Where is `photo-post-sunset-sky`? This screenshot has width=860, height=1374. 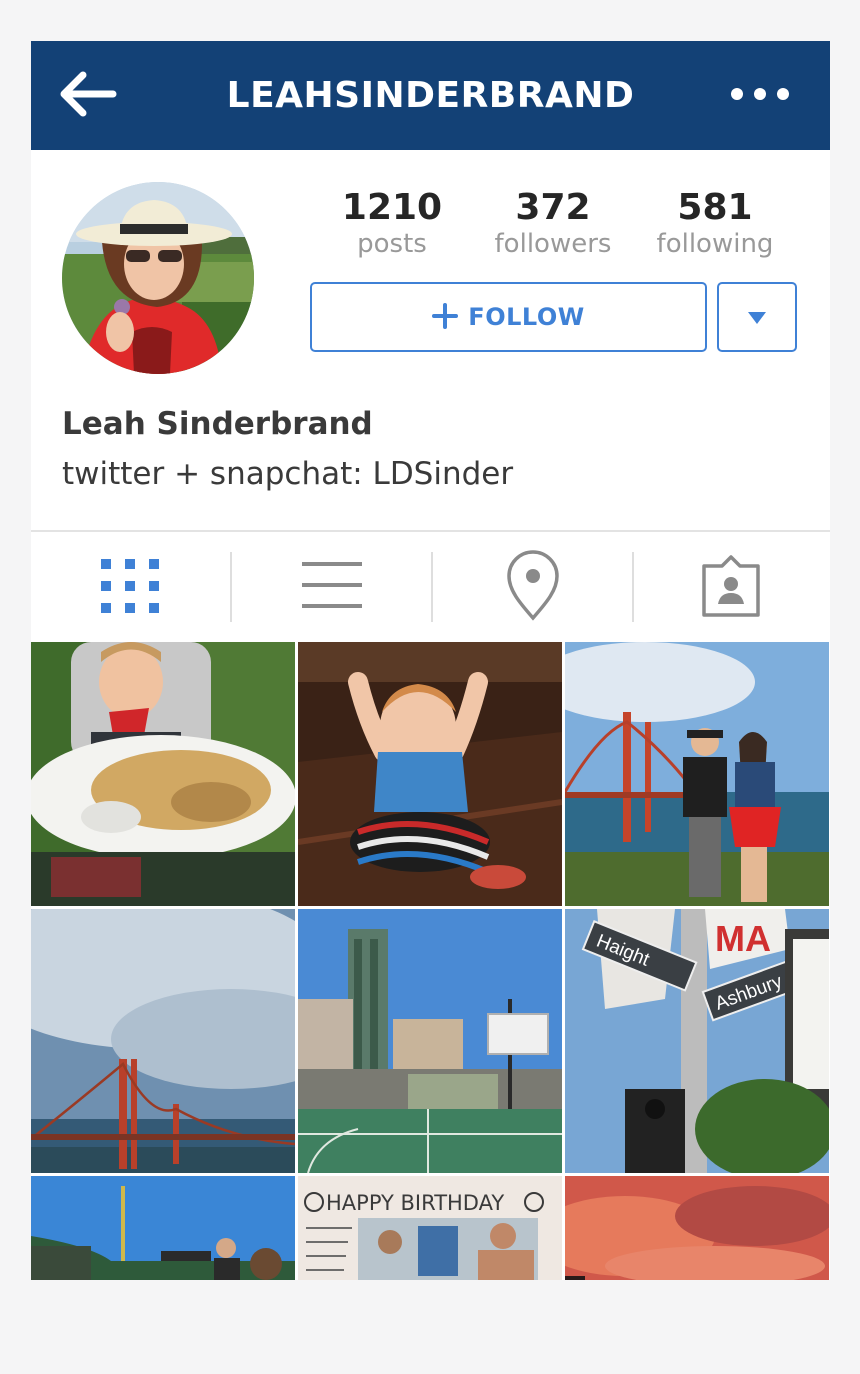 photo-post-sunset-sky is located at coordinates (697, 1228).